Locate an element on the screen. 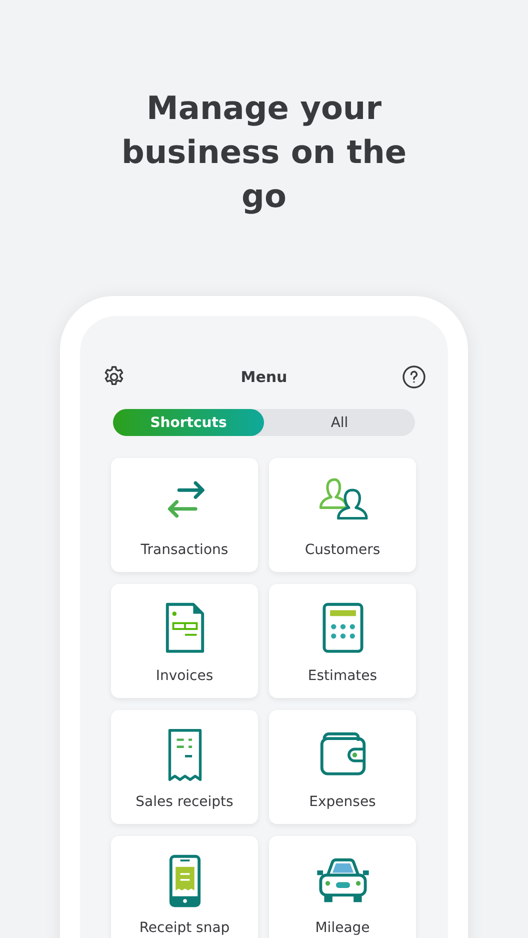  tile-label: Mileage is located at coordinates (342, 928).